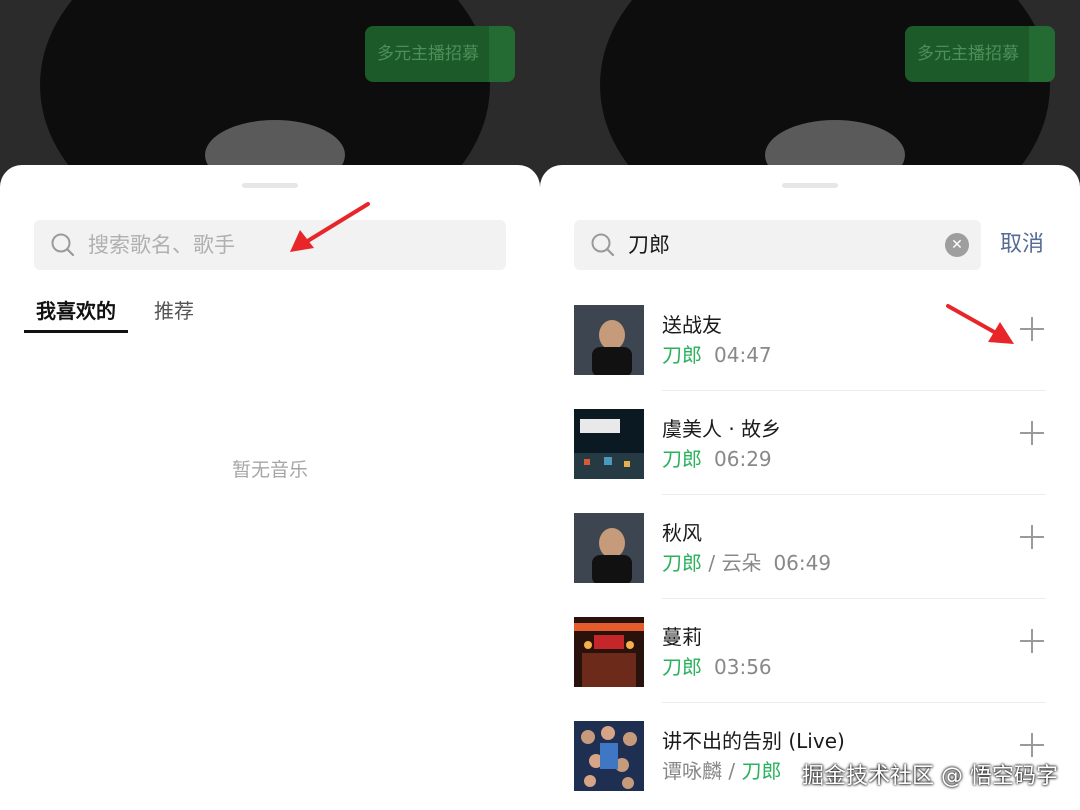  I want to click on song-title: 蔓莉, so click(682, 637).